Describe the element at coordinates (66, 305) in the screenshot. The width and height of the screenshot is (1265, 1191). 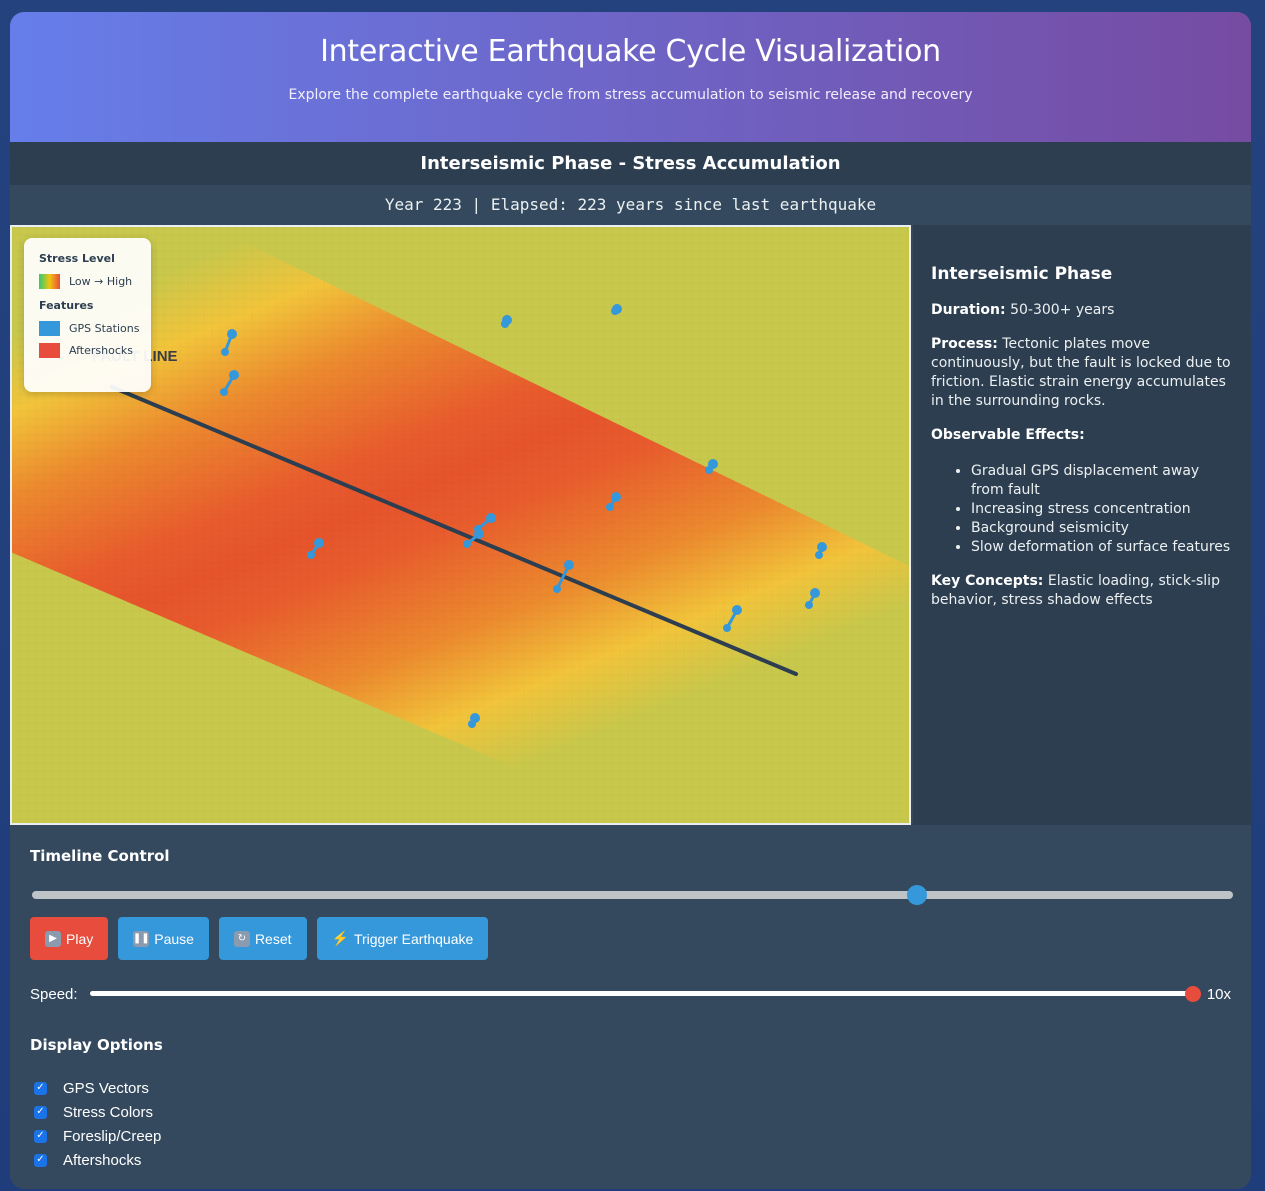
I see `legend-features-title: Features` at that location.